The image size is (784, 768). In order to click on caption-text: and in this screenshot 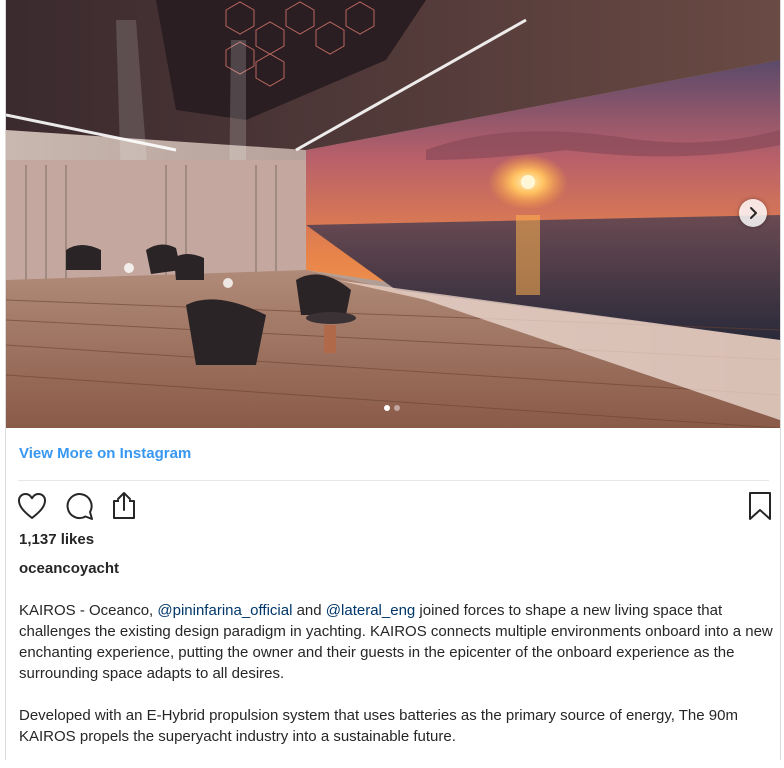, I will do `click(309, 610)`.